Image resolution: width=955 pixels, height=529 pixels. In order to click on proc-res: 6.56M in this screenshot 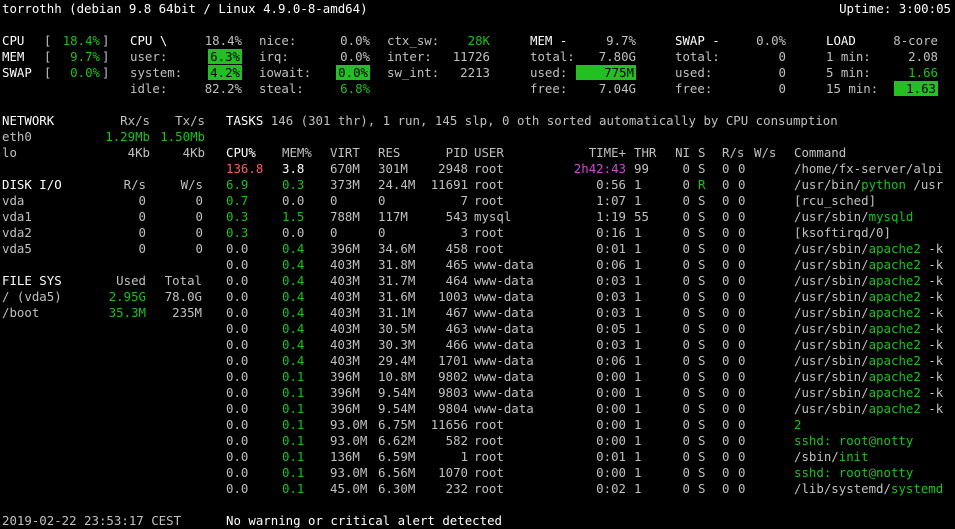, I will do `click(397, 472)`.